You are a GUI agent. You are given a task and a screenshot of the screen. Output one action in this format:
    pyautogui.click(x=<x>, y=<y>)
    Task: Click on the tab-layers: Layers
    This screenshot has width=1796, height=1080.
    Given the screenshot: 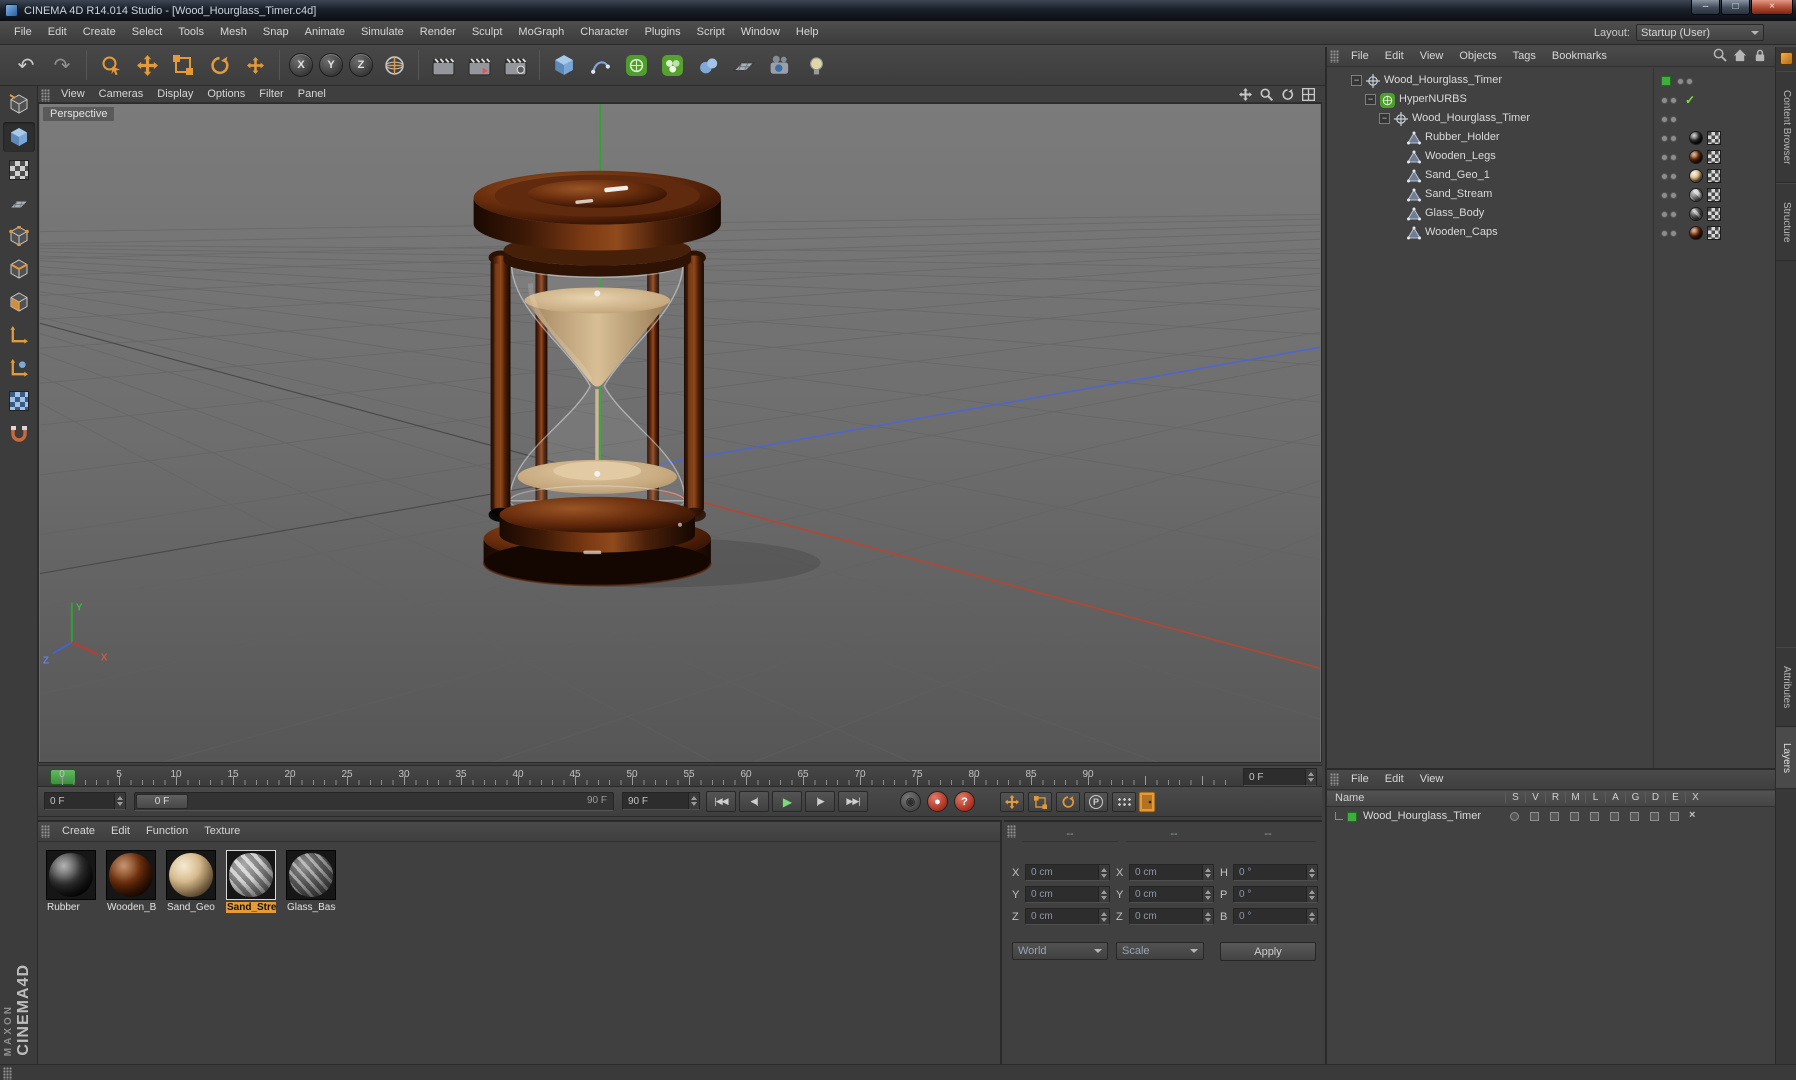 What is the action you would take?
    pyautogui.click(x=1786, y=758)
    